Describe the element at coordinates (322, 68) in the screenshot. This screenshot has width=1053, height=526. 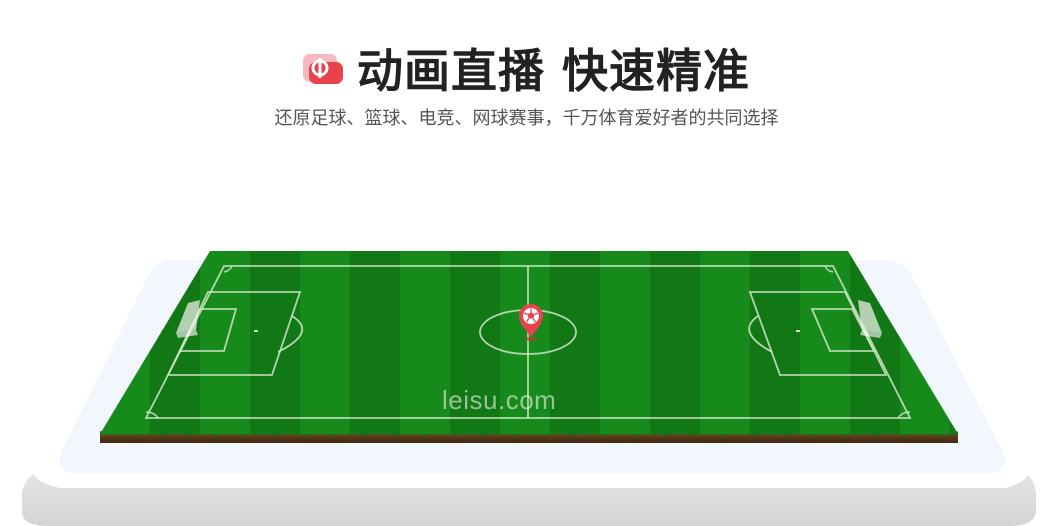
I see `leisu-logo-icon` at that location.